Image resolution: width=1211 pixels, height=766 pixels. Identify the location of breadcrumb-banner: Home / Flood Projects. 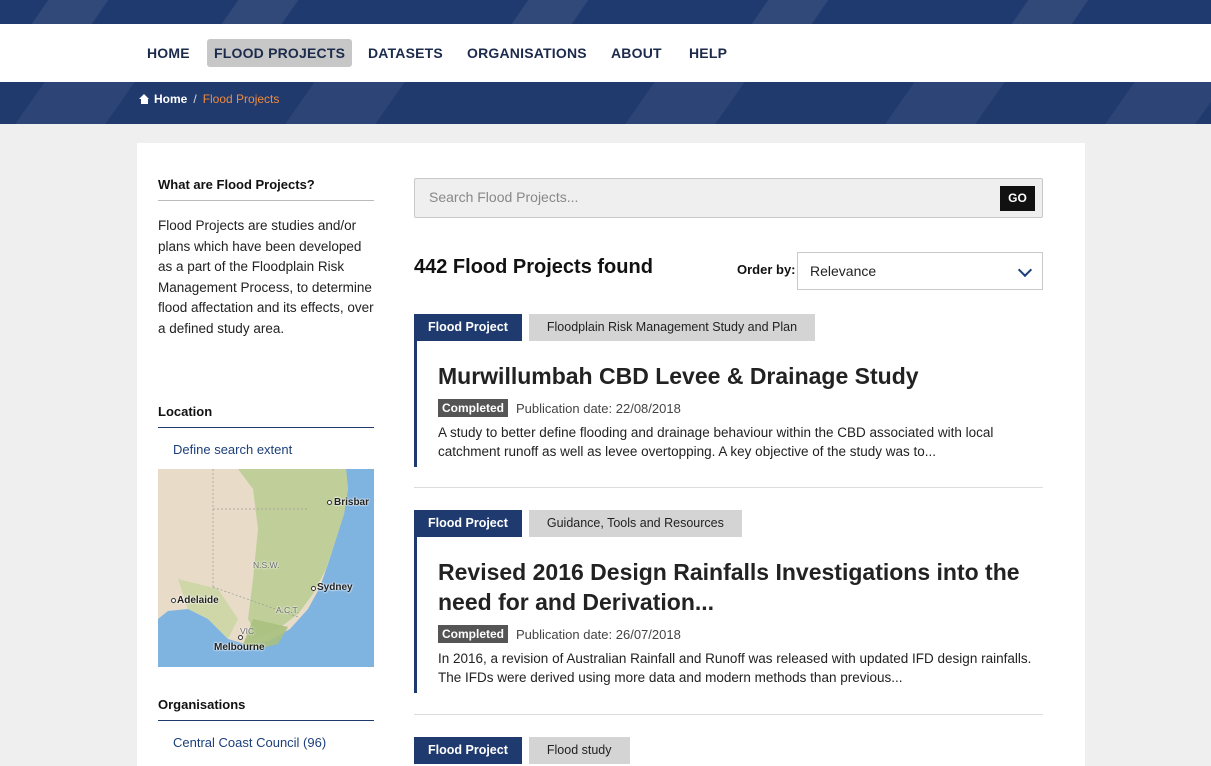
(605, 103).